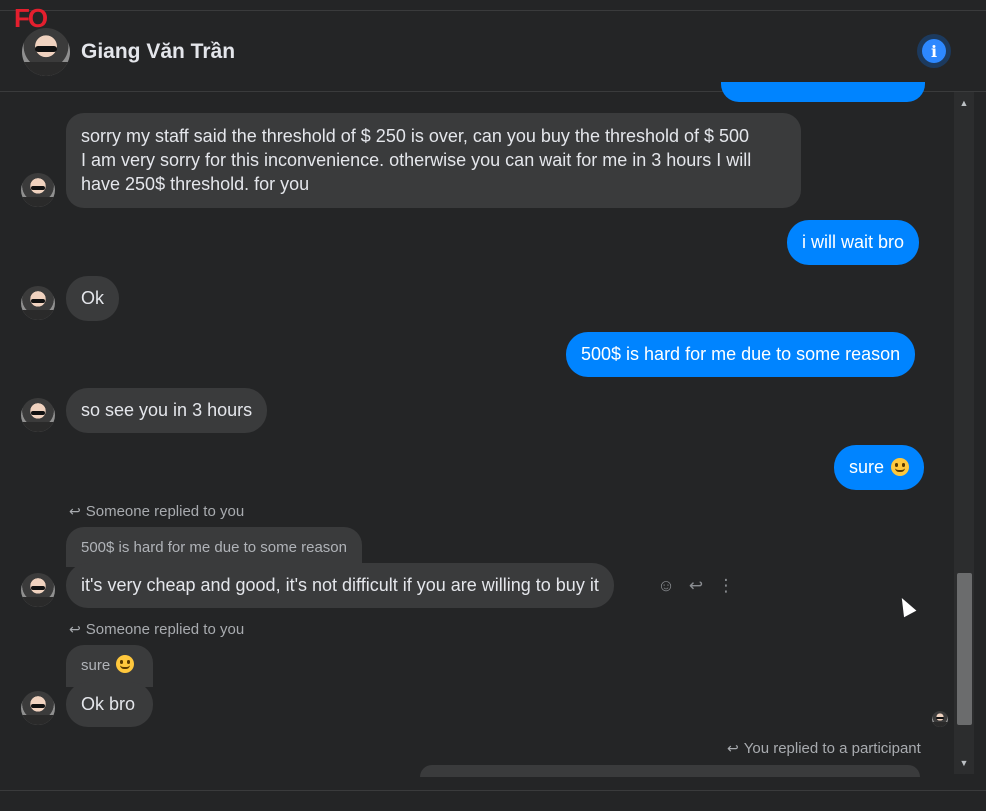  I want to click on seen-receipt-avatar, so click(940, 719).